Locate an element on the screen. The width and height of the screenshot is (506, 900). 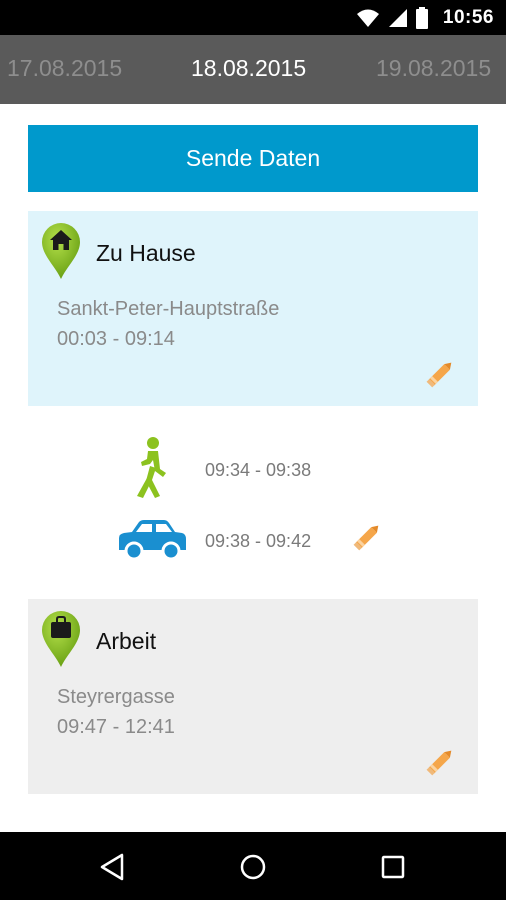
recents-icon is located at coordinates (393, 867).